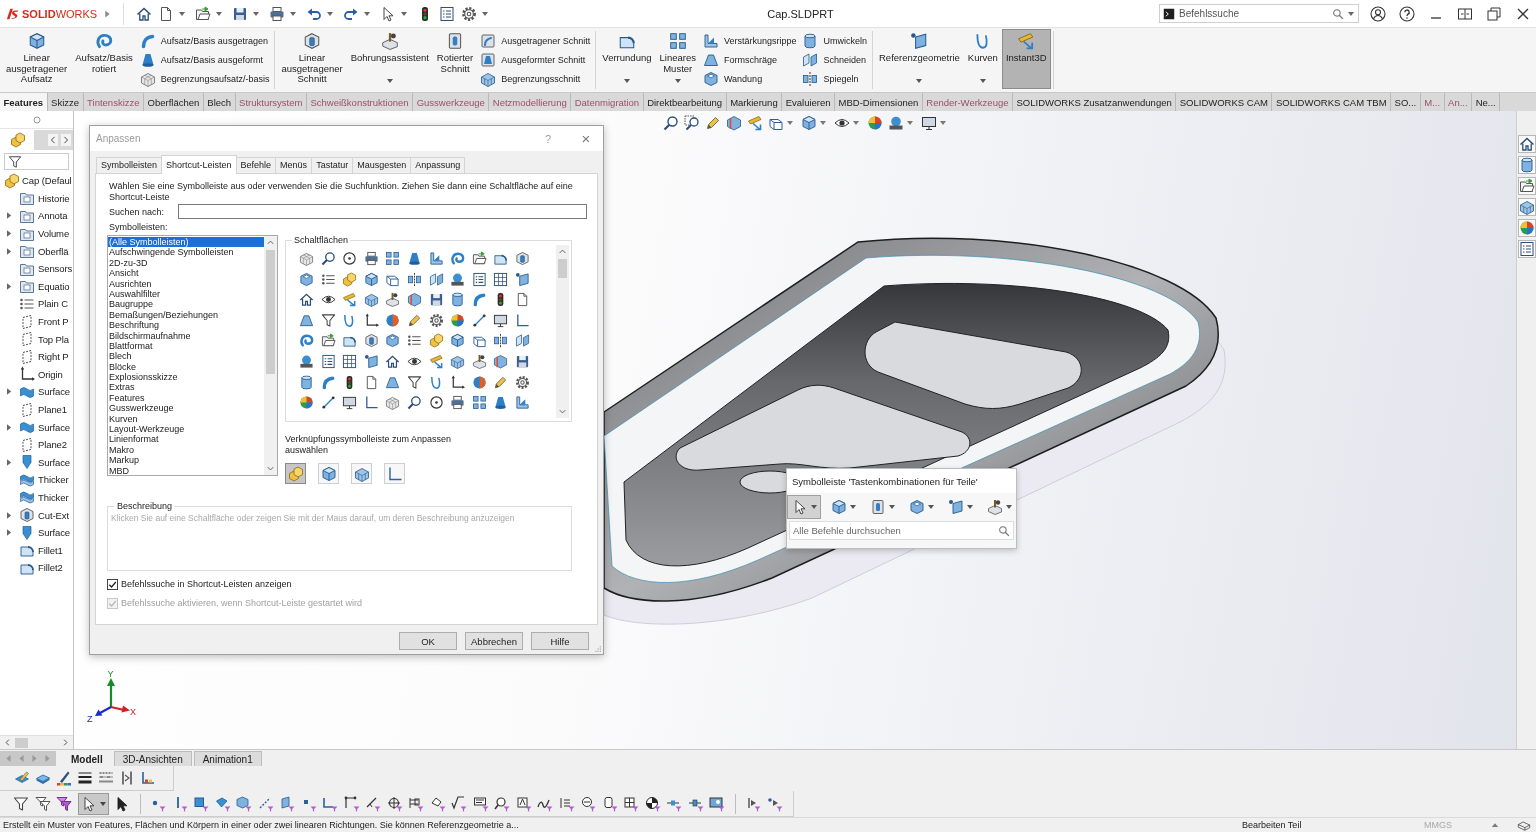  What do you see at coordinates (186, 242) in the screenshot?
I see `list-item: (Alle Symbolleisten)` at bounding box center [186, 242].